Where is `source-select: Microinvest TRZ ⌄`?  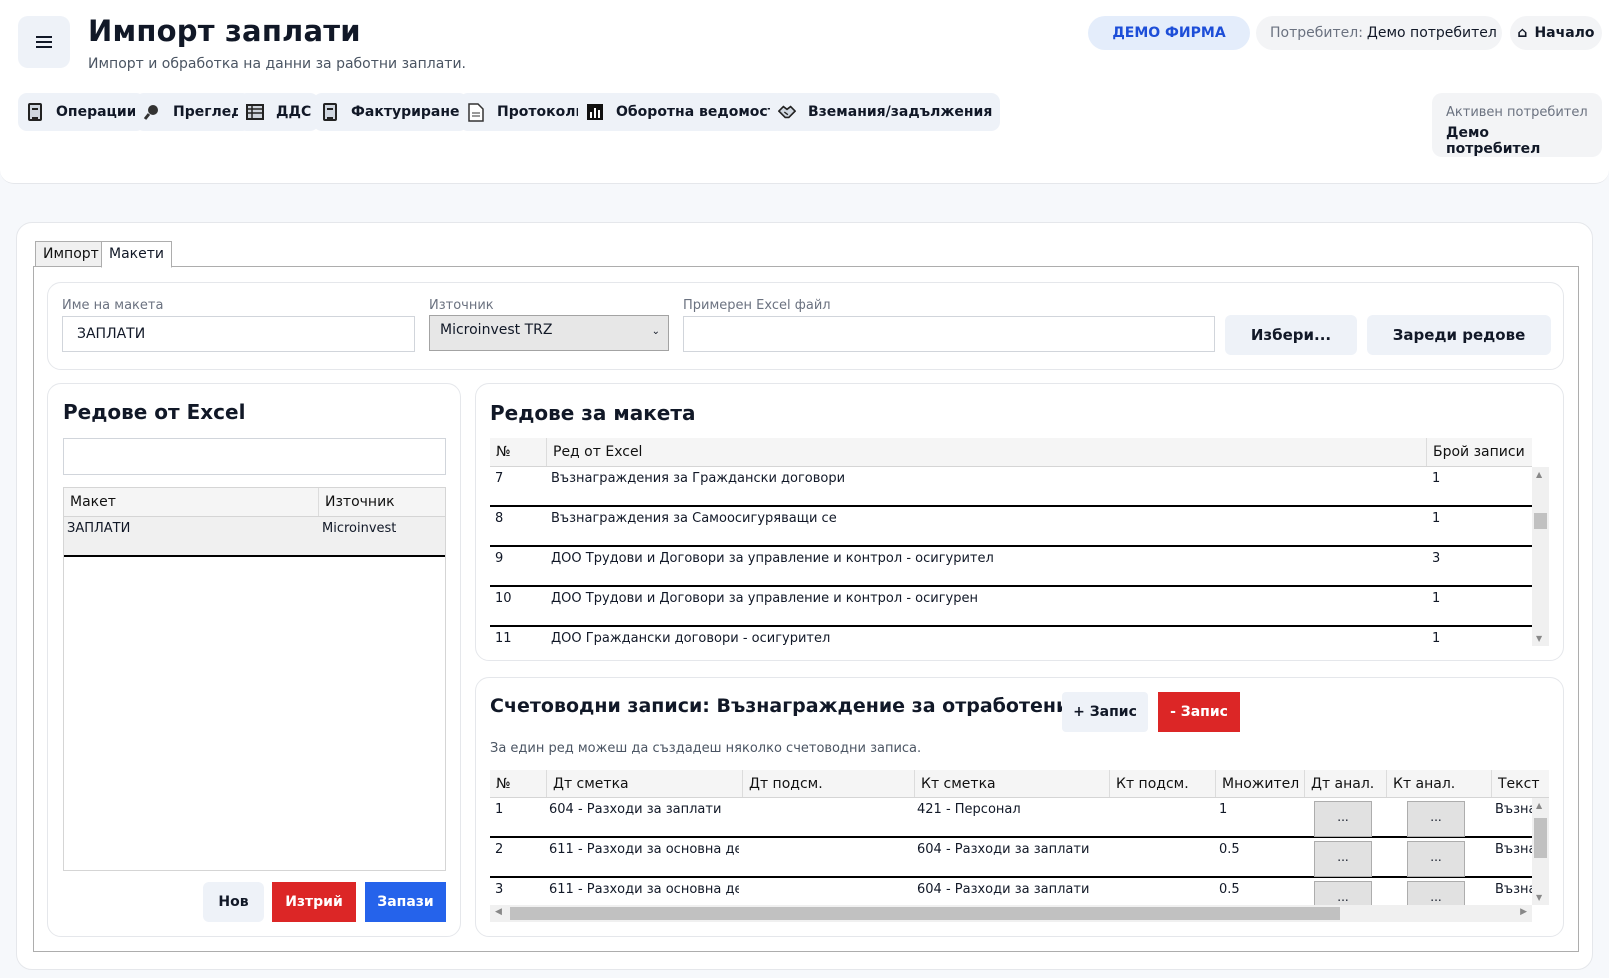
source-select: Microinvest TRZ ⌄ is located at coordinates (549, 333).